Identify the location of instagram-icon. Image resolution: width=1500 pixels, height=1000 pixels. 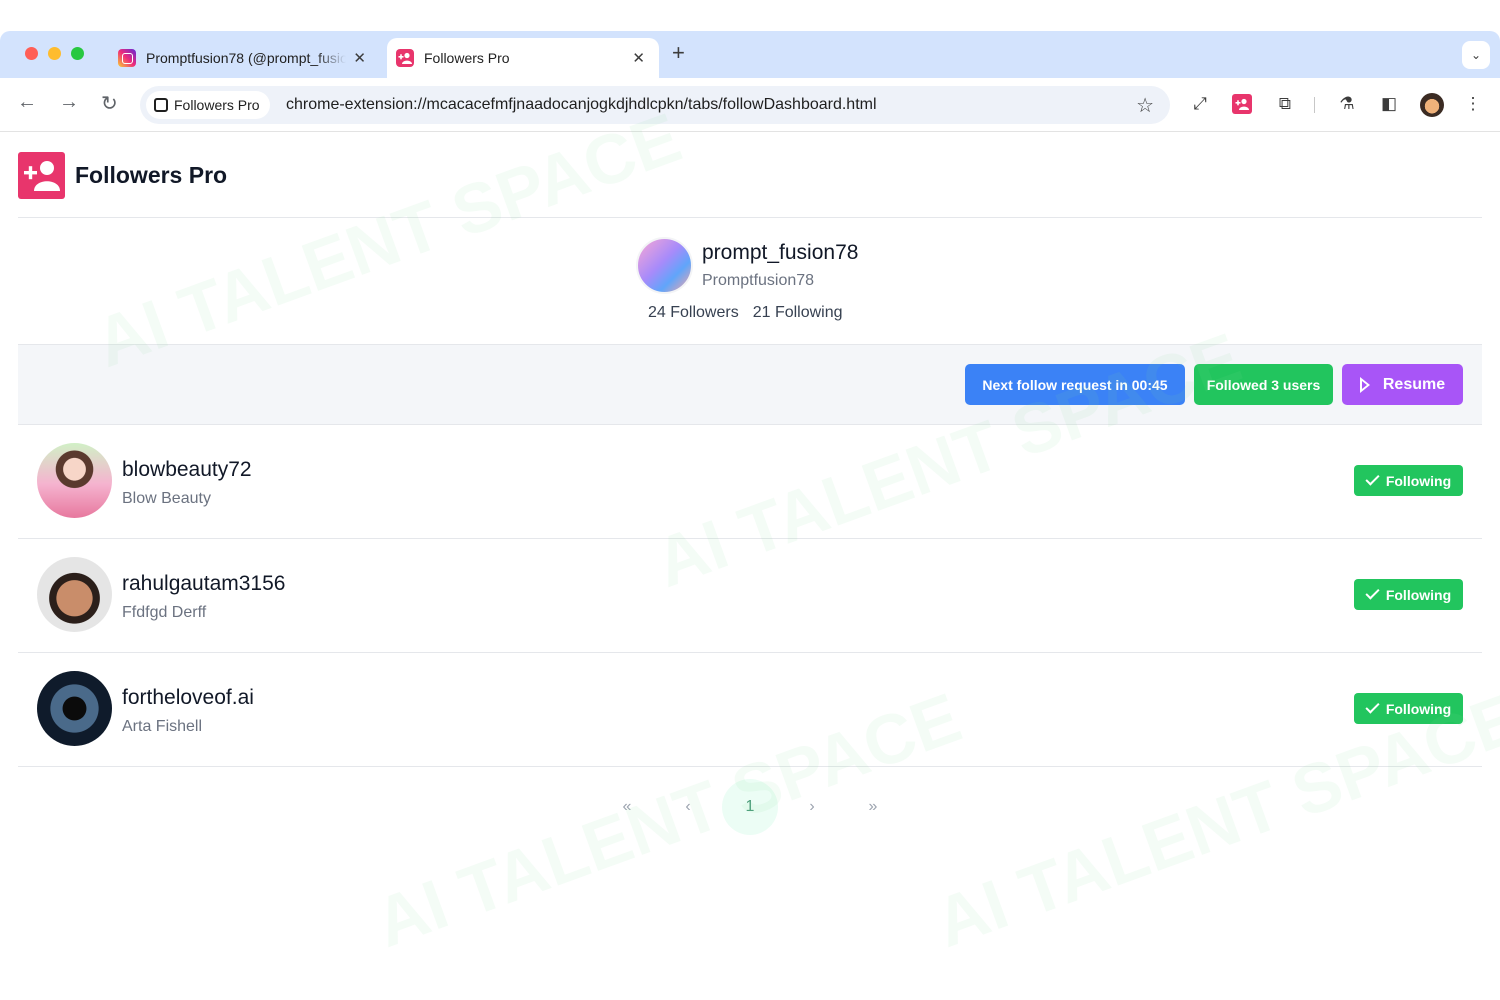
(127, 58).